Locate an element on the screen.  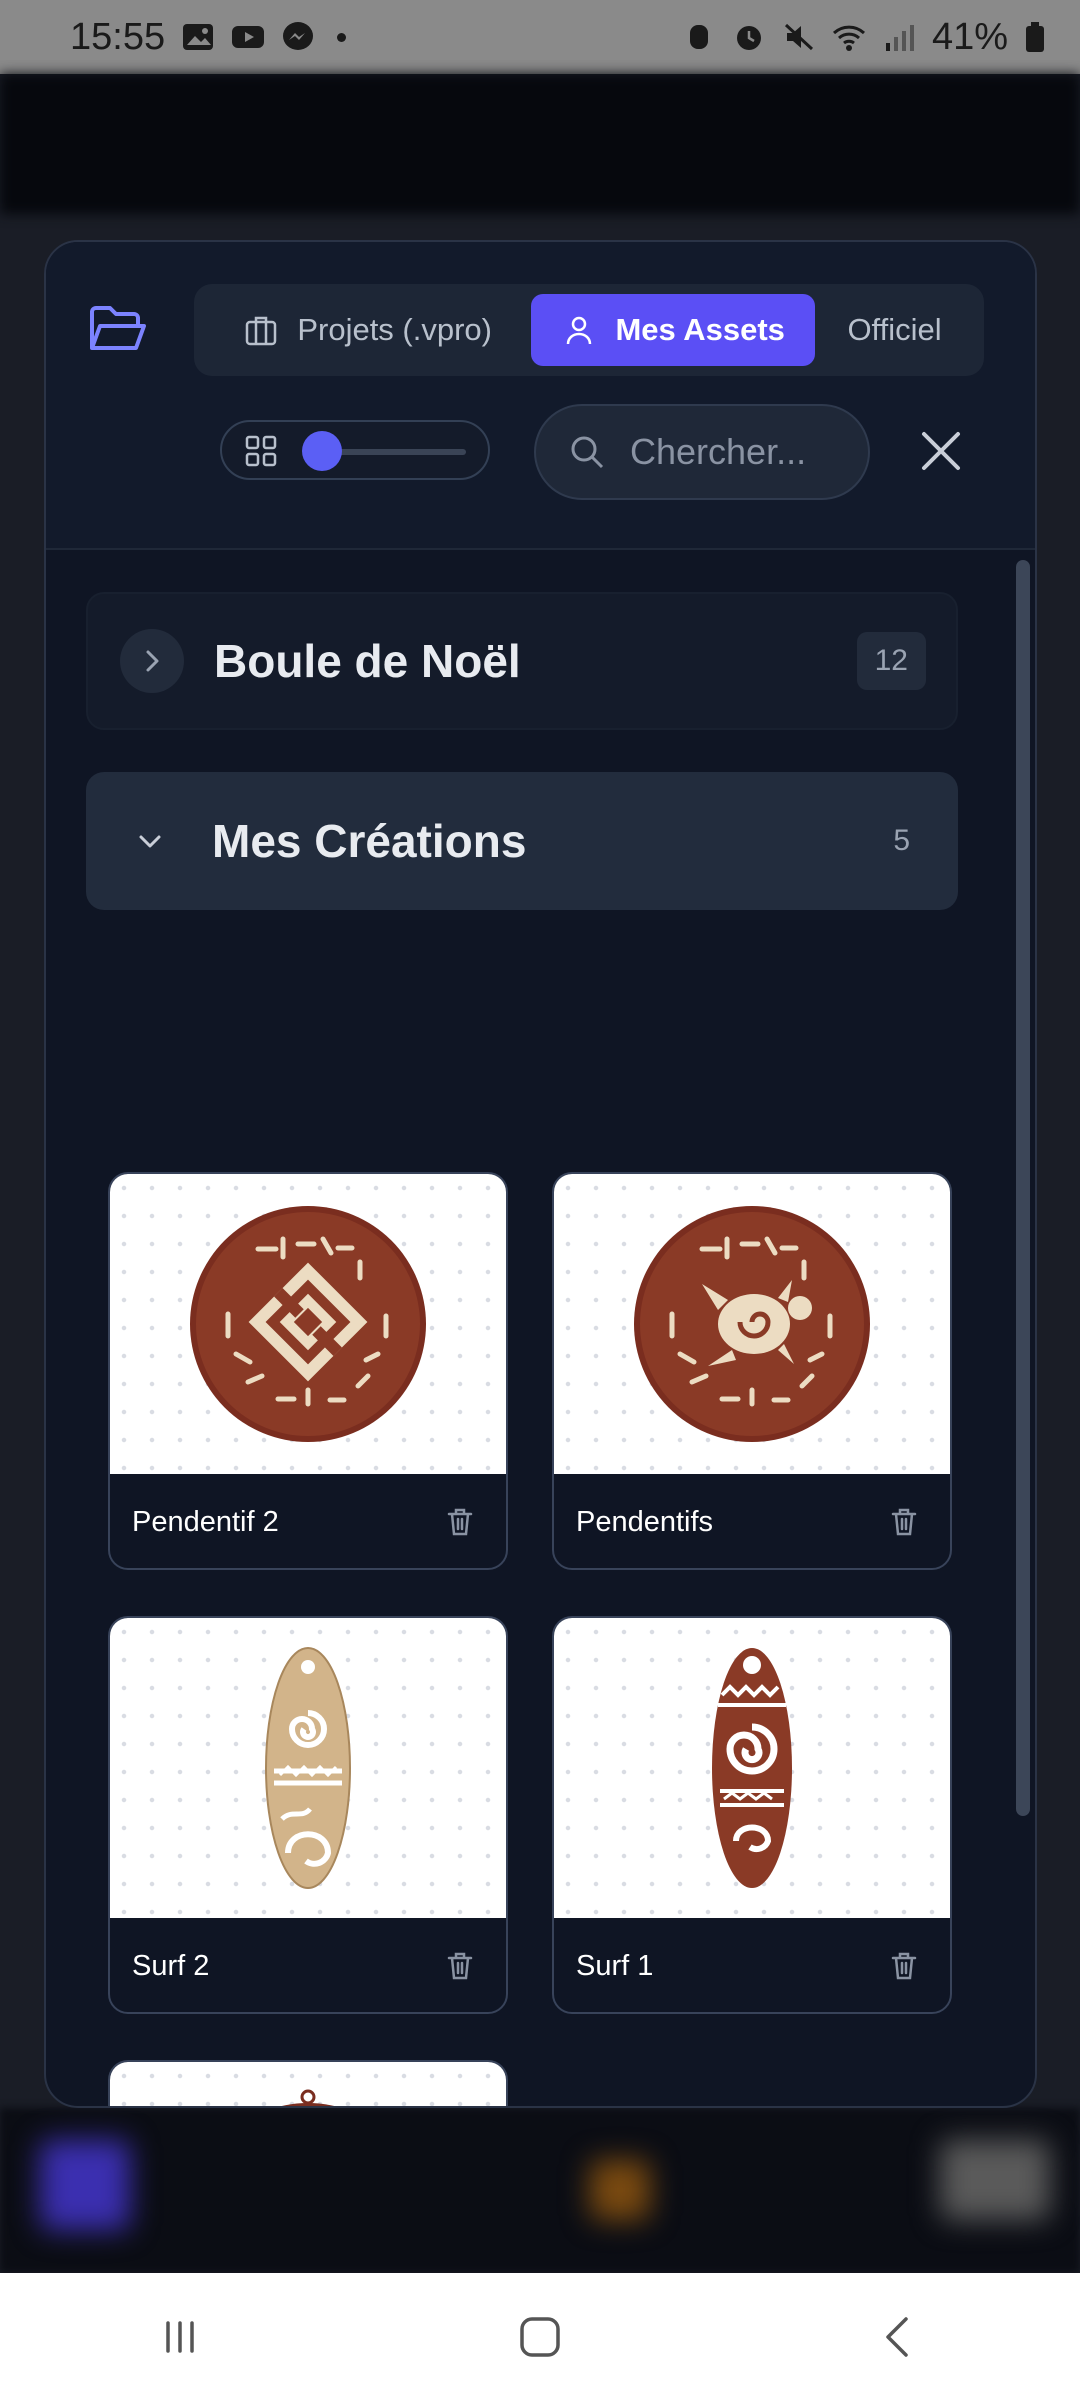
background-toolbar is located at coordinates (540, 144).